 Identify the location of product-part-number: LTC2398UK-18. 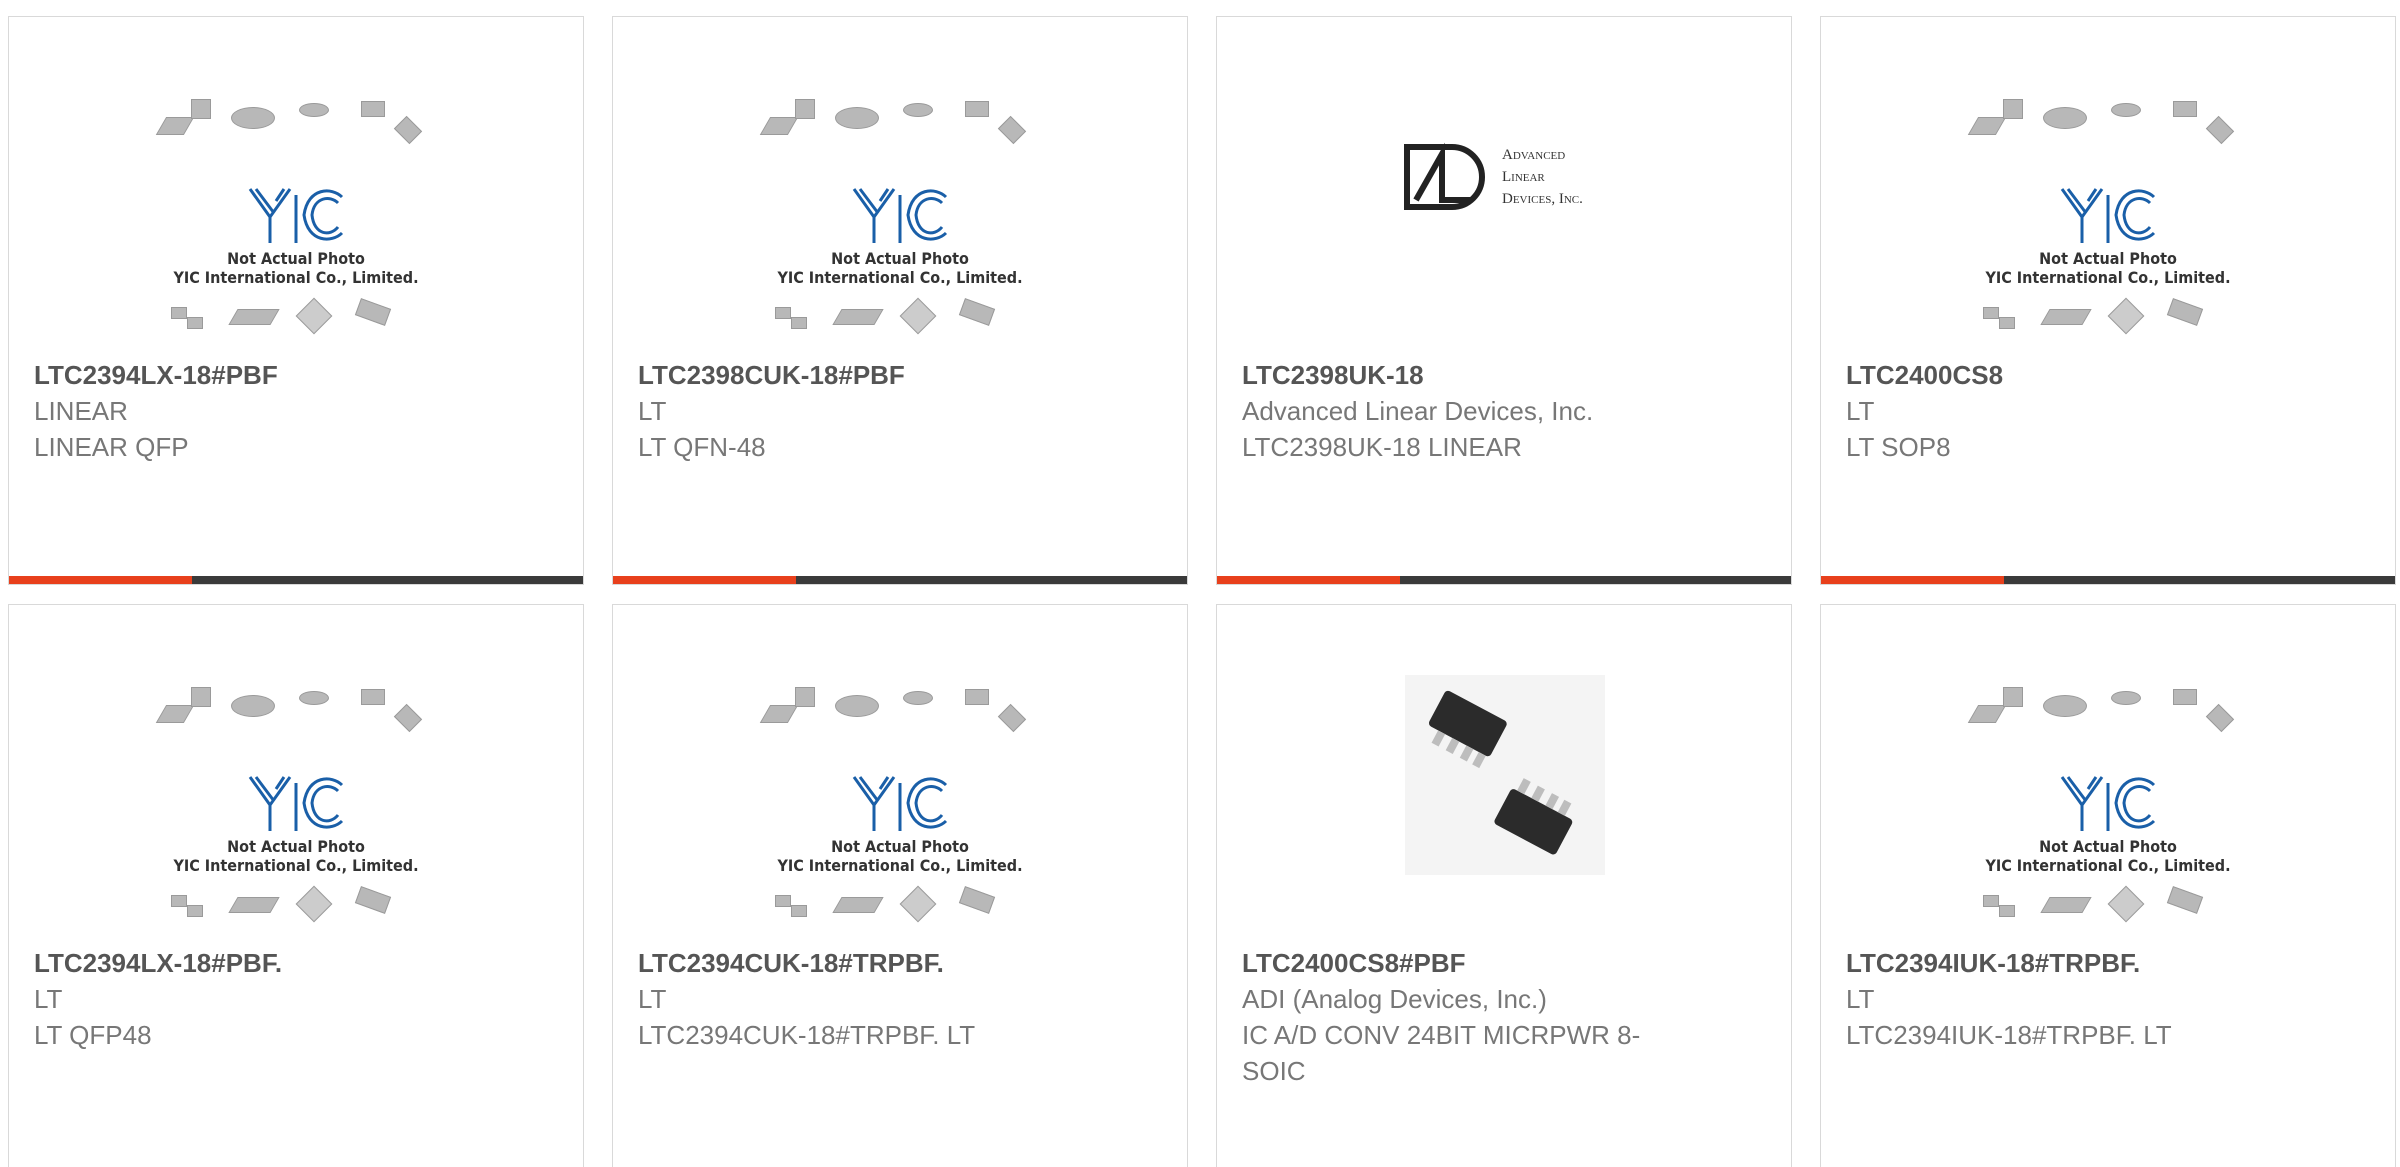
(1506, 375).